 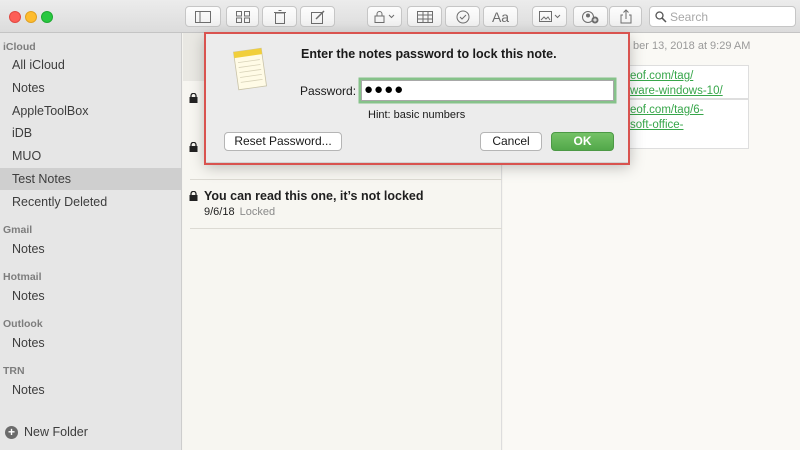 I want to click on share-icon, so click(x=625, y=16).